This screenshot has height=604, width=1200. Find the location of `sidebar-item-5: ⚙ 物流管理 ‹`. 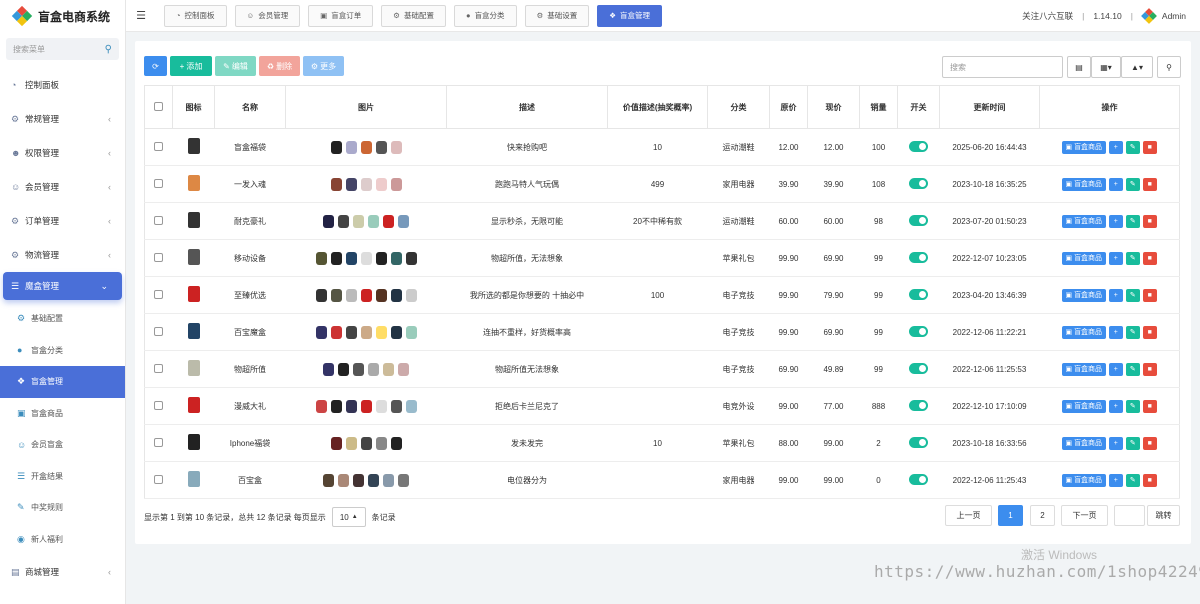

sidebar-item-5: ⚙ 物流管理 ‹ is located at coordinates (62, 255).